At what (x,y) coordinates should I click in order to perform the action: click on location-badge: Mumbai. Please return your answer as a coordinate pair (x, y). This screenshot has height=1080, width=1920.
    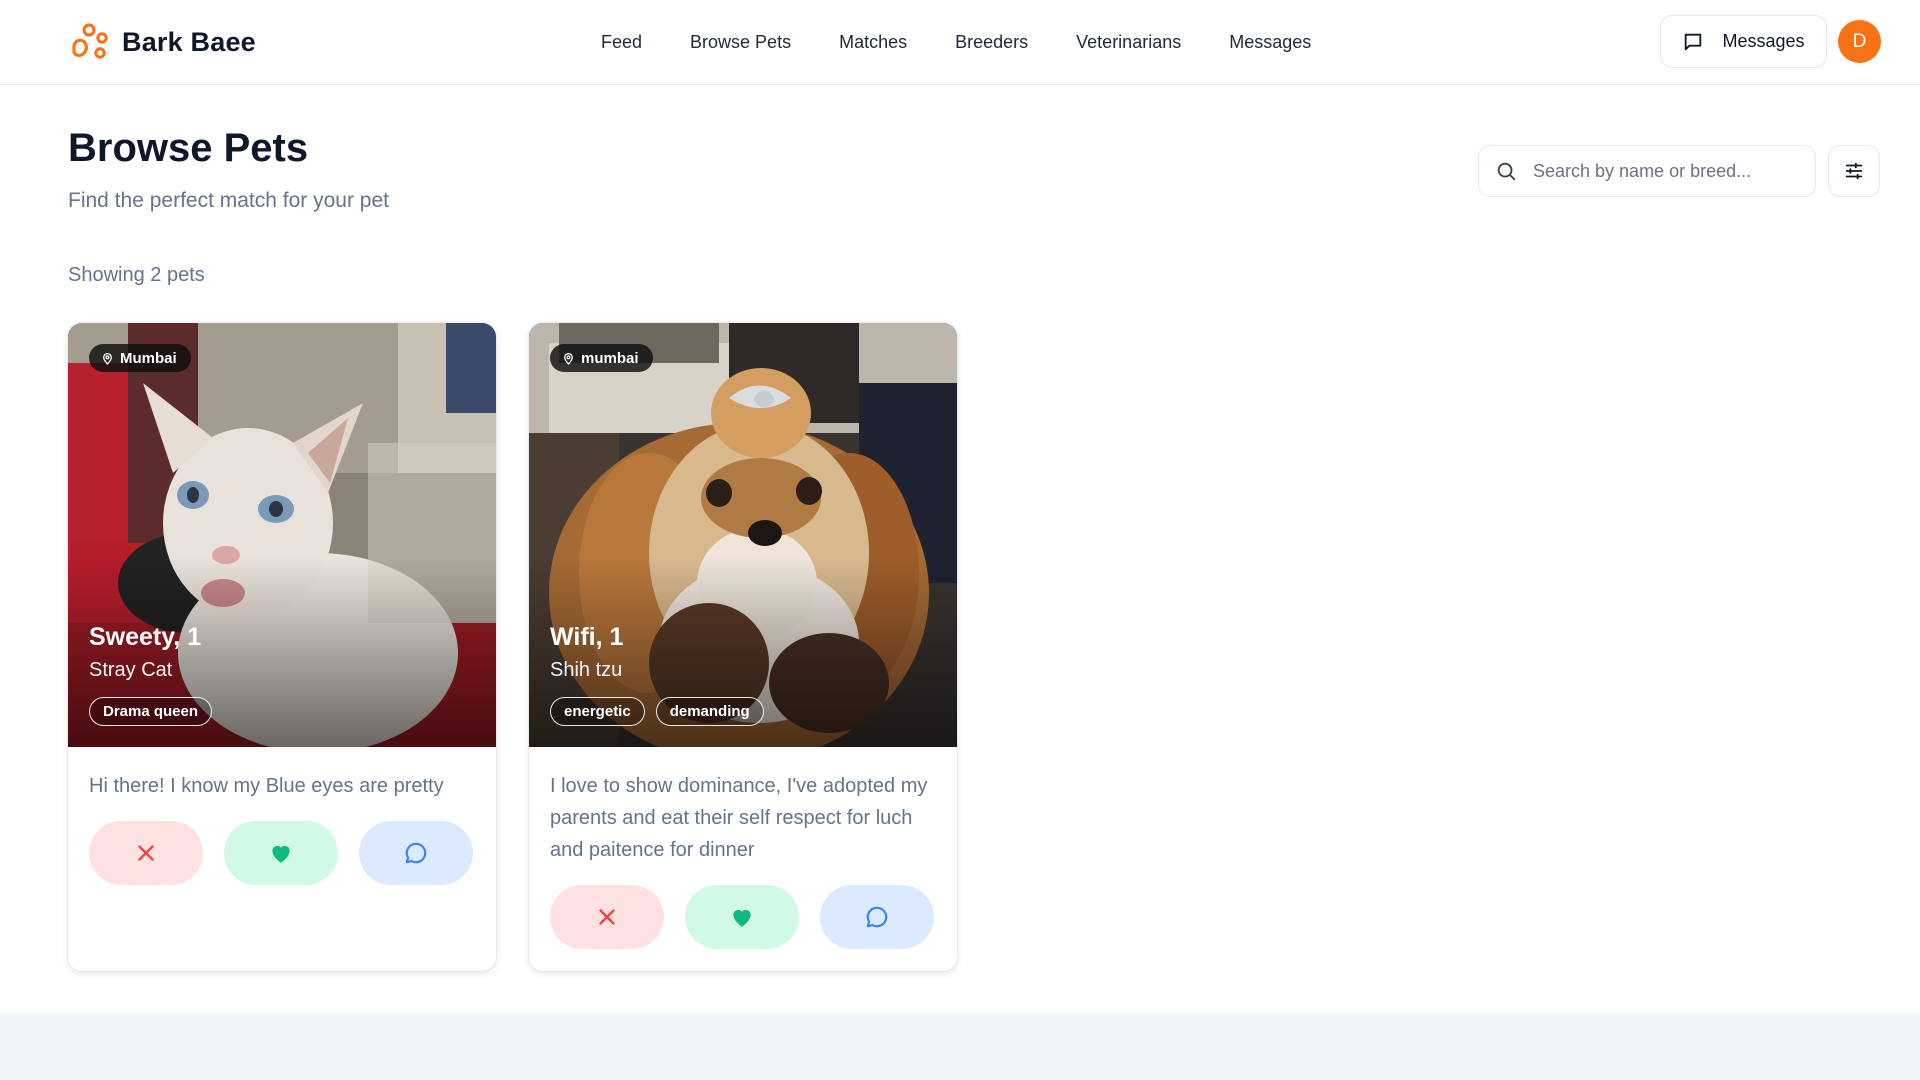
    Looking at the image, I should click on (140, 358).